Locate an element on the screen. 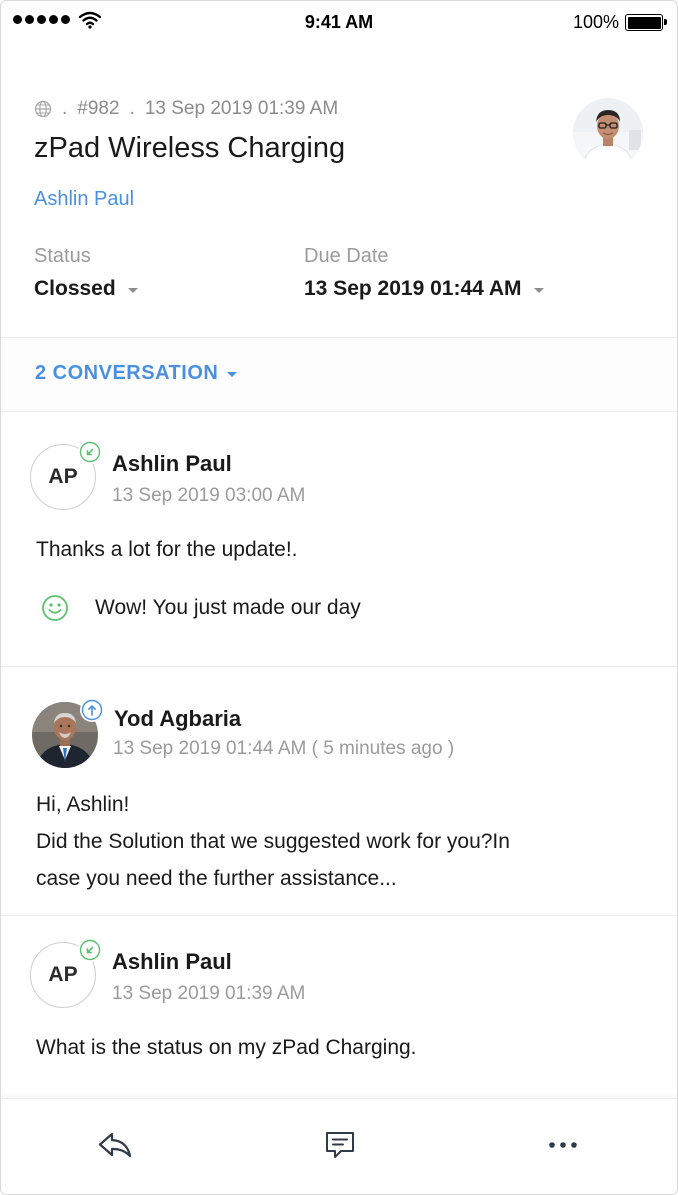 This screenshot has width=678, height=1195. ticket-created-time: 13 Sep 2019 01:39 AM is located at coordinates (241, 108).